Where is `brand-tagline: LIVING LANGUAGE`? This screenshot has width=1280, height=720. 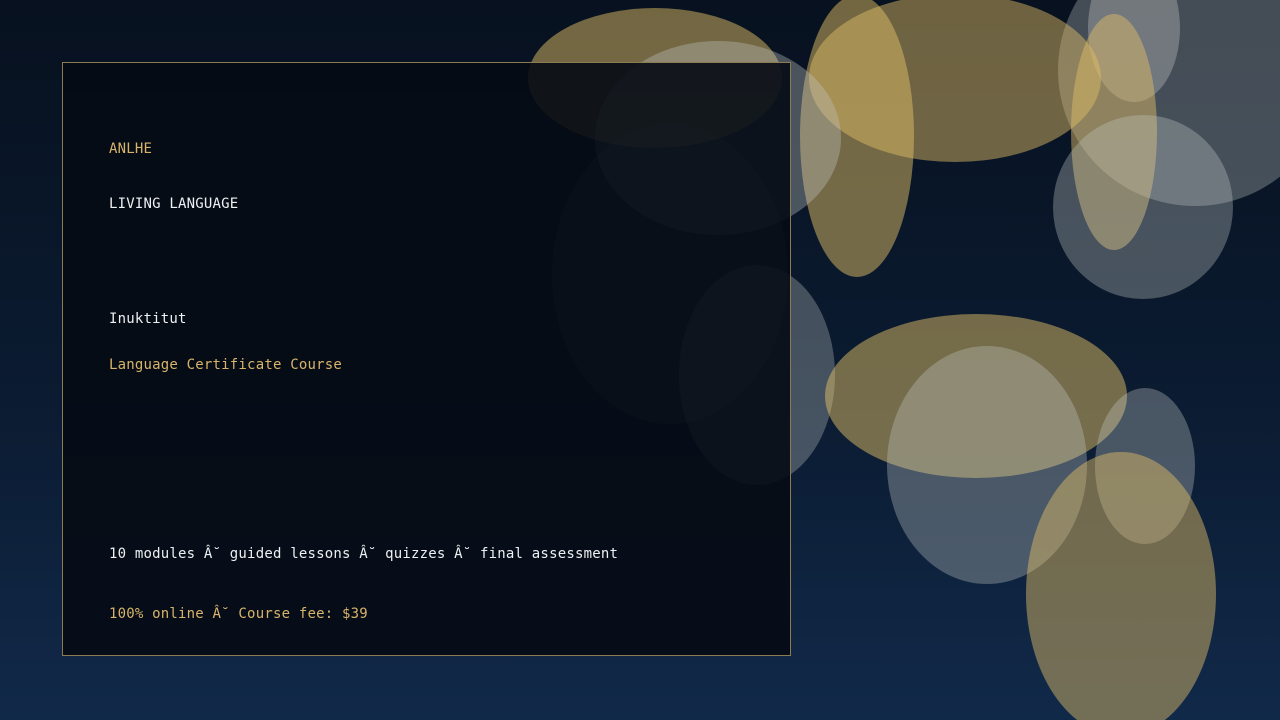 brand-tagline: LIVING LANGUAGE is located at coordinates (174, 204).